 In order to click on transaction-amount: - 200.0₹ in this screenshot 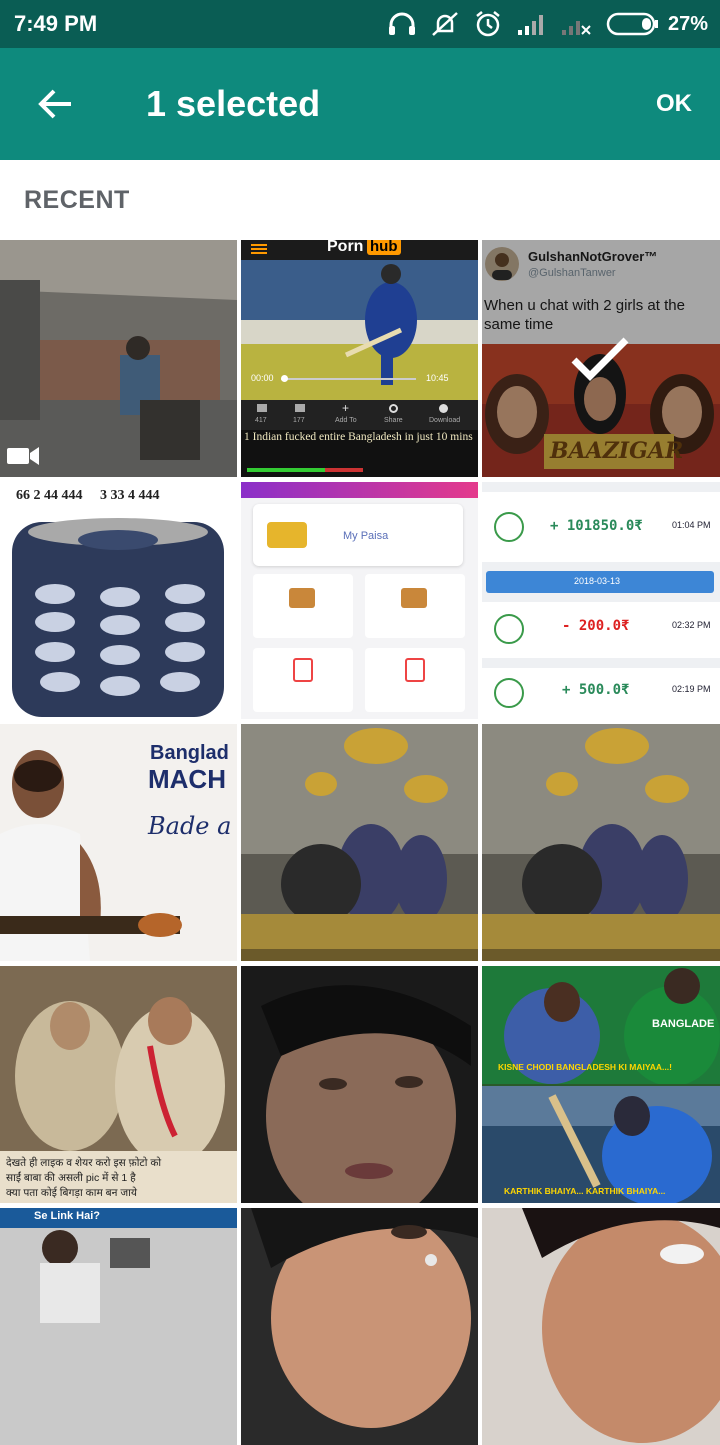, I will do `click(596, 626)`.